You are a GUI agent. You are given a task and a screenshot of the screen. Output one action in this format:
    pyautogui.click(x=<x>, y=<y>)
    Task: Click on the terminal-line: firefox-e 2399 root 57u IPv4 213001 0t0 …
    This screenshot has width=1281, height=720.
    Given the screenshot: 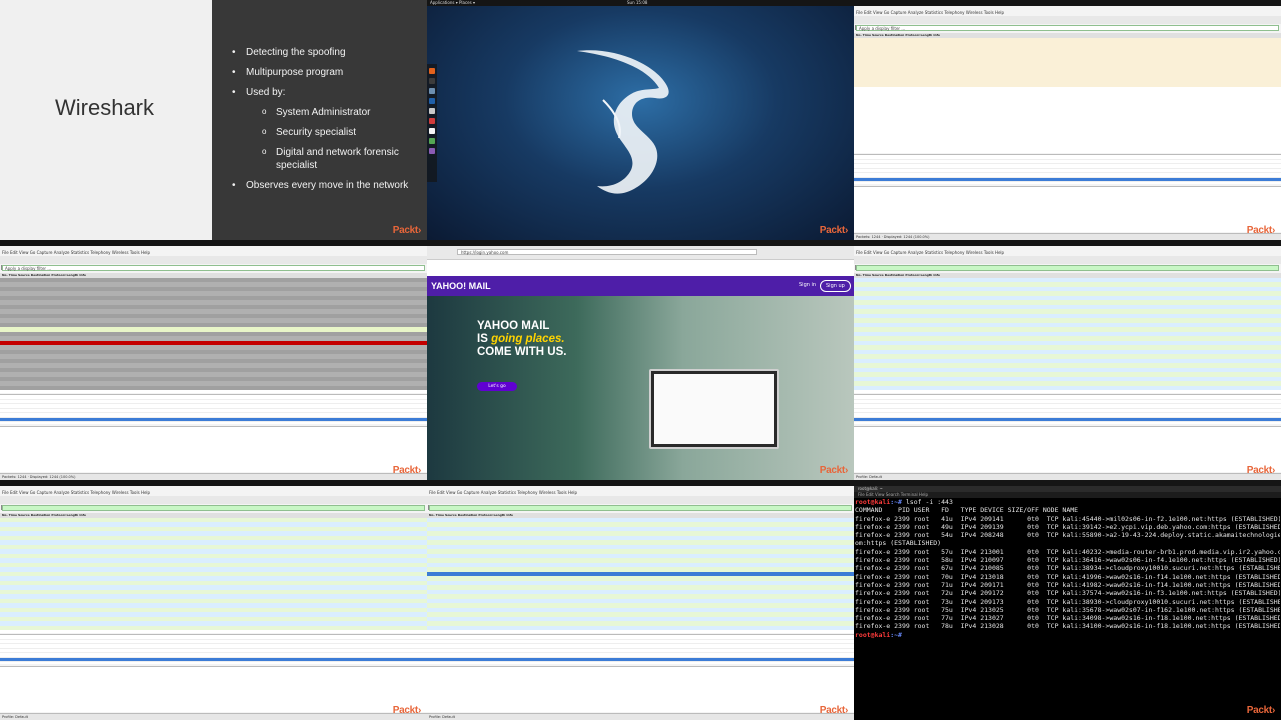 What is the action you would take?
    pyautogui.click(x=1067, y=551)
    